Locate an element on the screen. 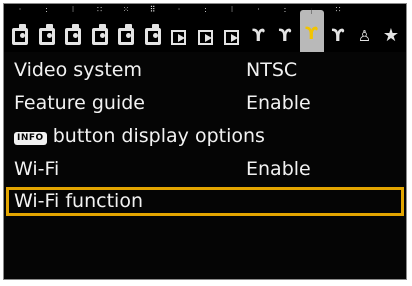  menu-item-wifi: Wi-Fi Enable is located at coordinates (205, 169).